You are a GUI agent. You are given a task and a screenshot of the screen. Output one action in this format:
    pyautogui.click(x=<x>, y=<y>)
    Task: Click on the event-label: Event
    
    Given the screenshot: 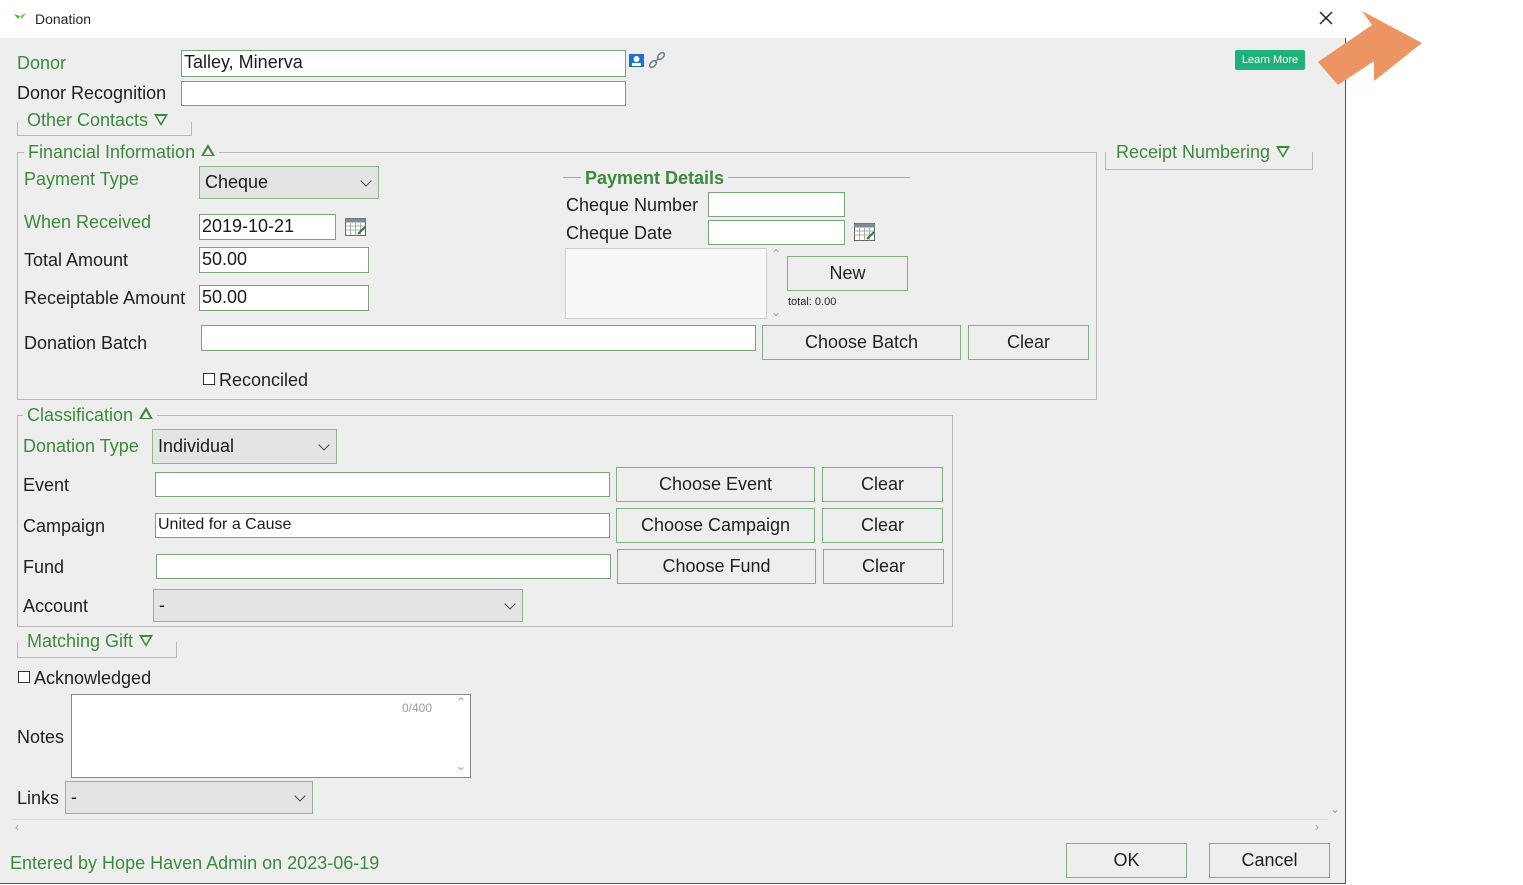 What is the action you would take?
    pyautogui.click(x=46, y=485)
    